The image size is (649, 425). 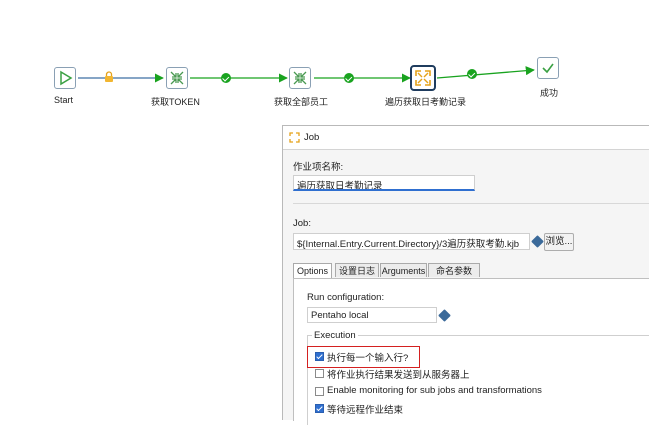 What do you see at coordinates (319, 373) in the screenshot?
I see `remote-slave-checkbox` at bounding box center [319, 373].